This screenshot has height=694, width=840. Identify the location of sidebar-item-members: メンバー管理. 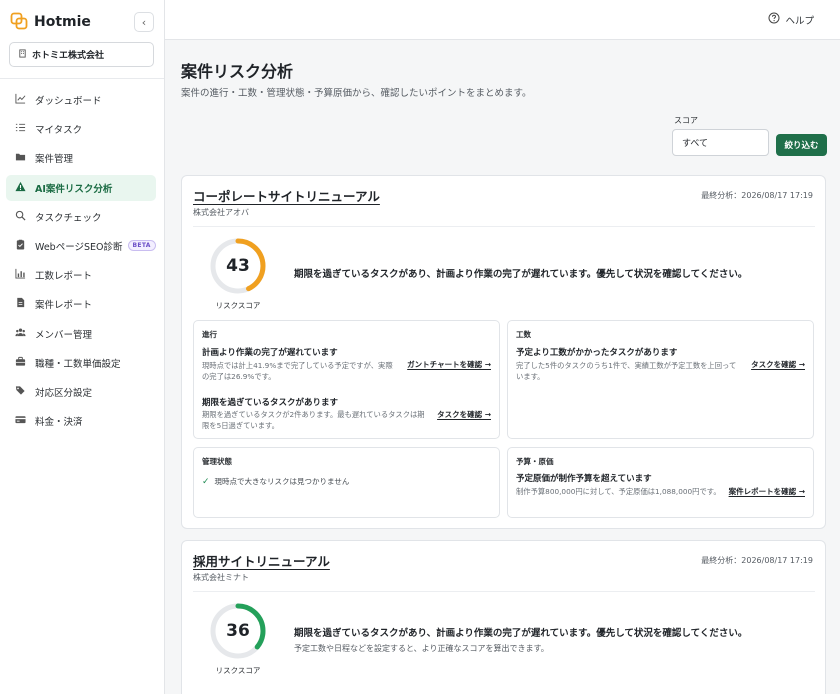
(81, 334).